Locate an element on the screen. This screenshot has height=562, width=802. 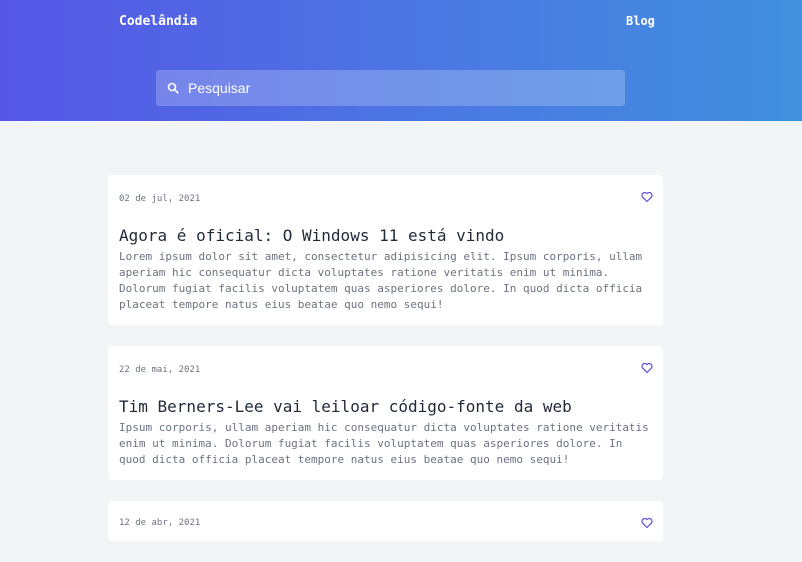
search-icon is located at coordinates (173, 88).